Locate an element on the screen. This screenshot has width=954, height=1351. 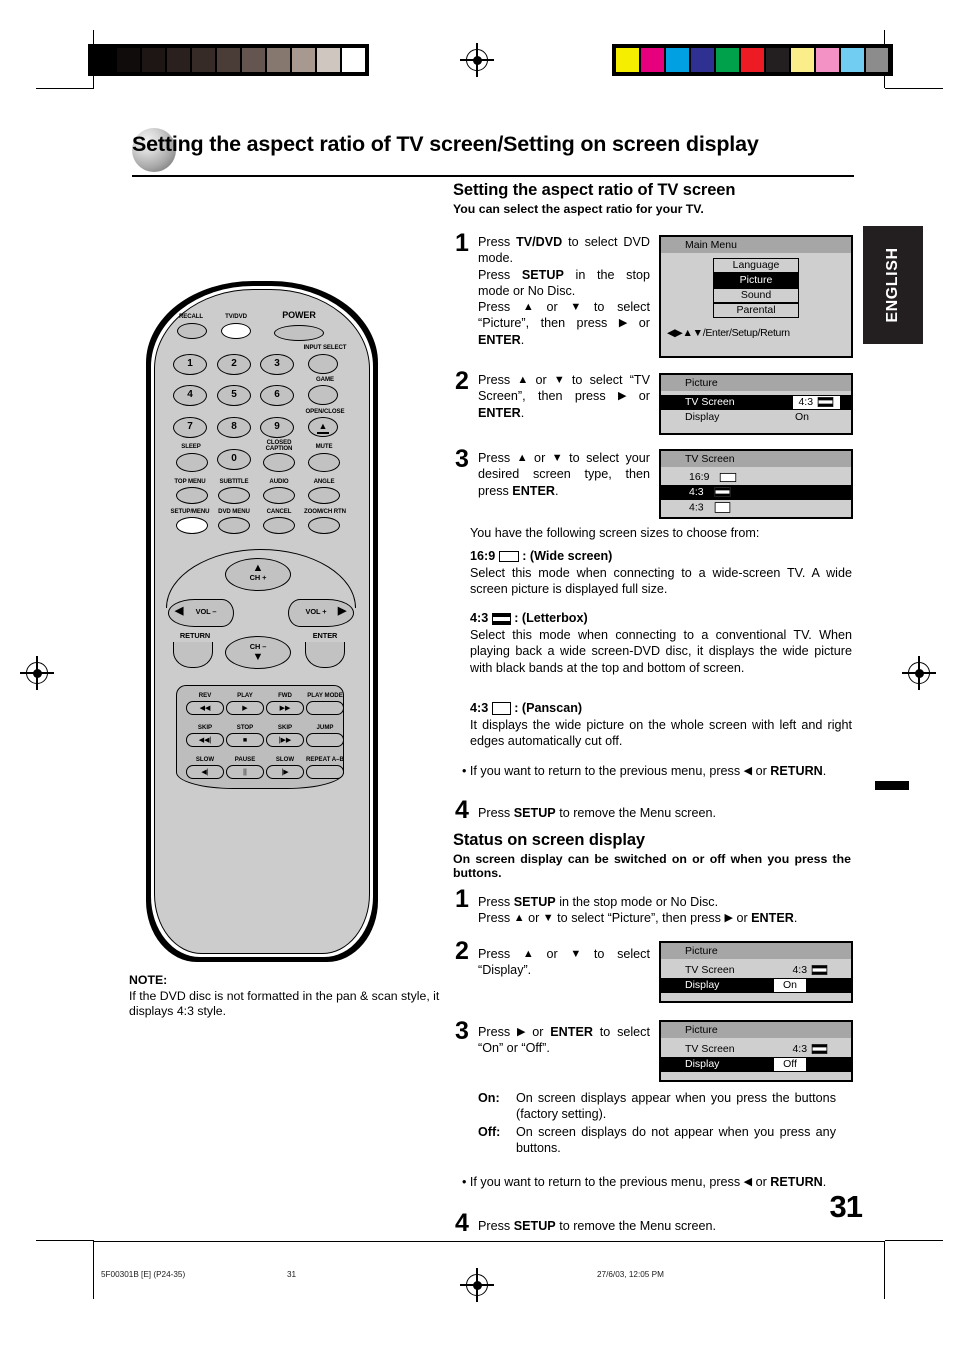
step-number-a2: 2 is located at coordinates (462, 381).